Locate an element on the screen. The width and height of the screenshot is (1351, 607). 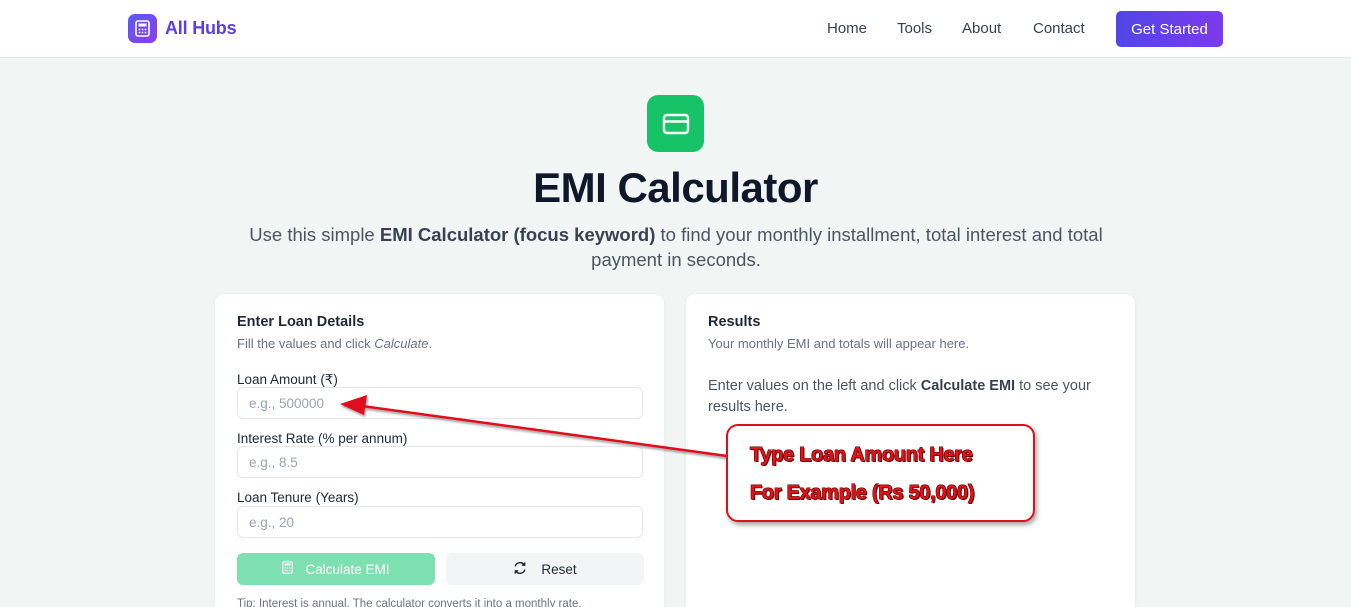
subtitle-text: Use this simple is located at coordinates (314, 234).